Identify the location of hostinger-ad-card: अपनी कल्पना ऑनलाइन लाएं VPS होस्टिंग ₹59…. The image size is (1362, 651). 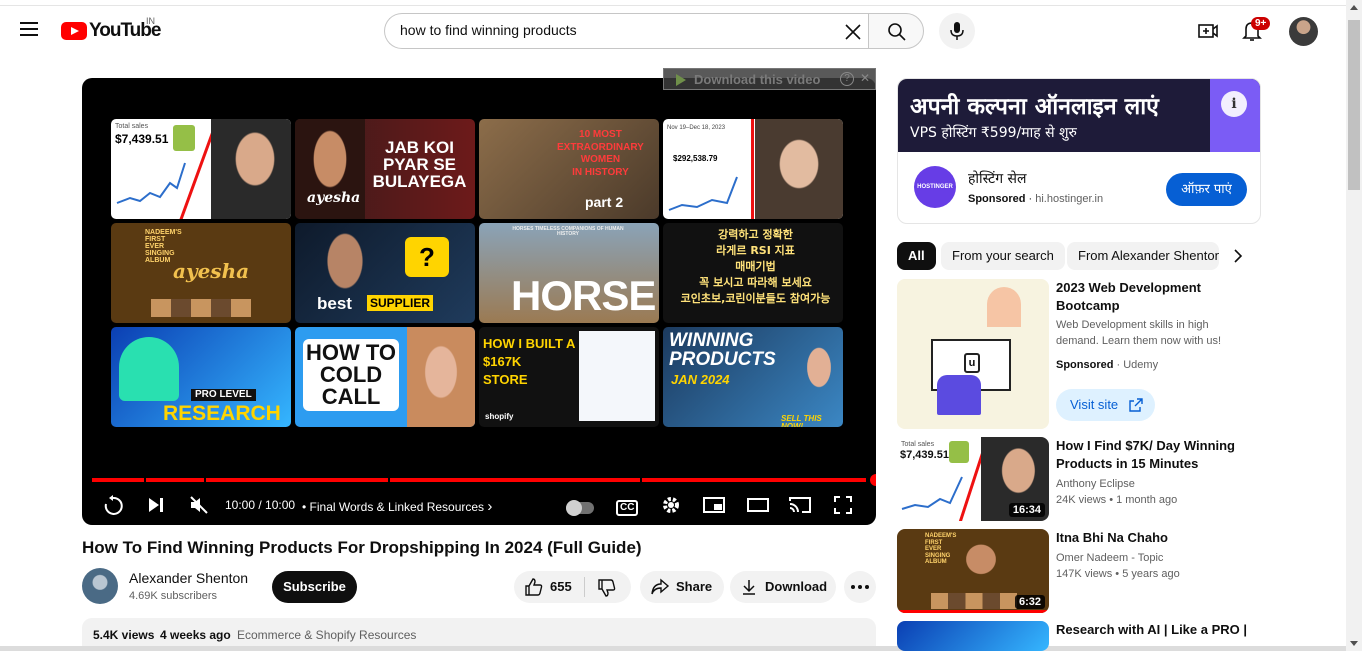
(1079, 151).